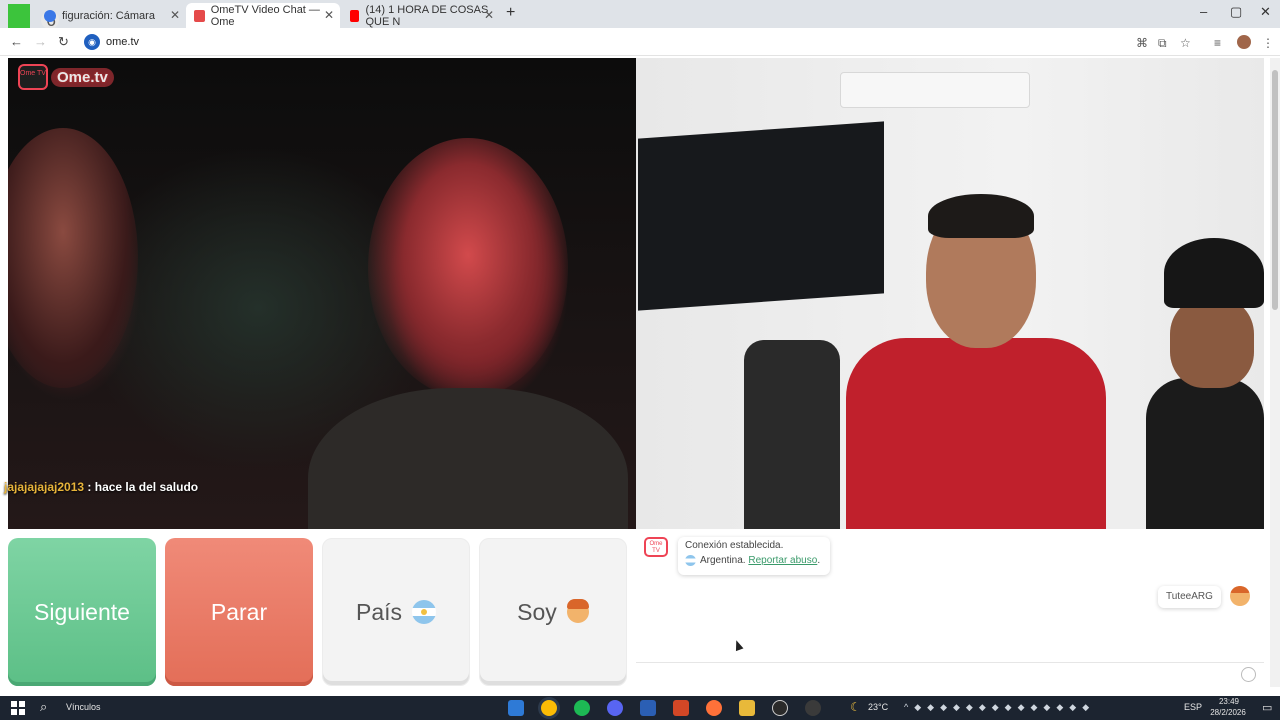 The height and width of the screenshot is (720, 1280). What do you see at coordinates (1268, 43) in the screenshot?
I see `menu-kebab-icon: ⋮` at bounding box center [1268, 43].